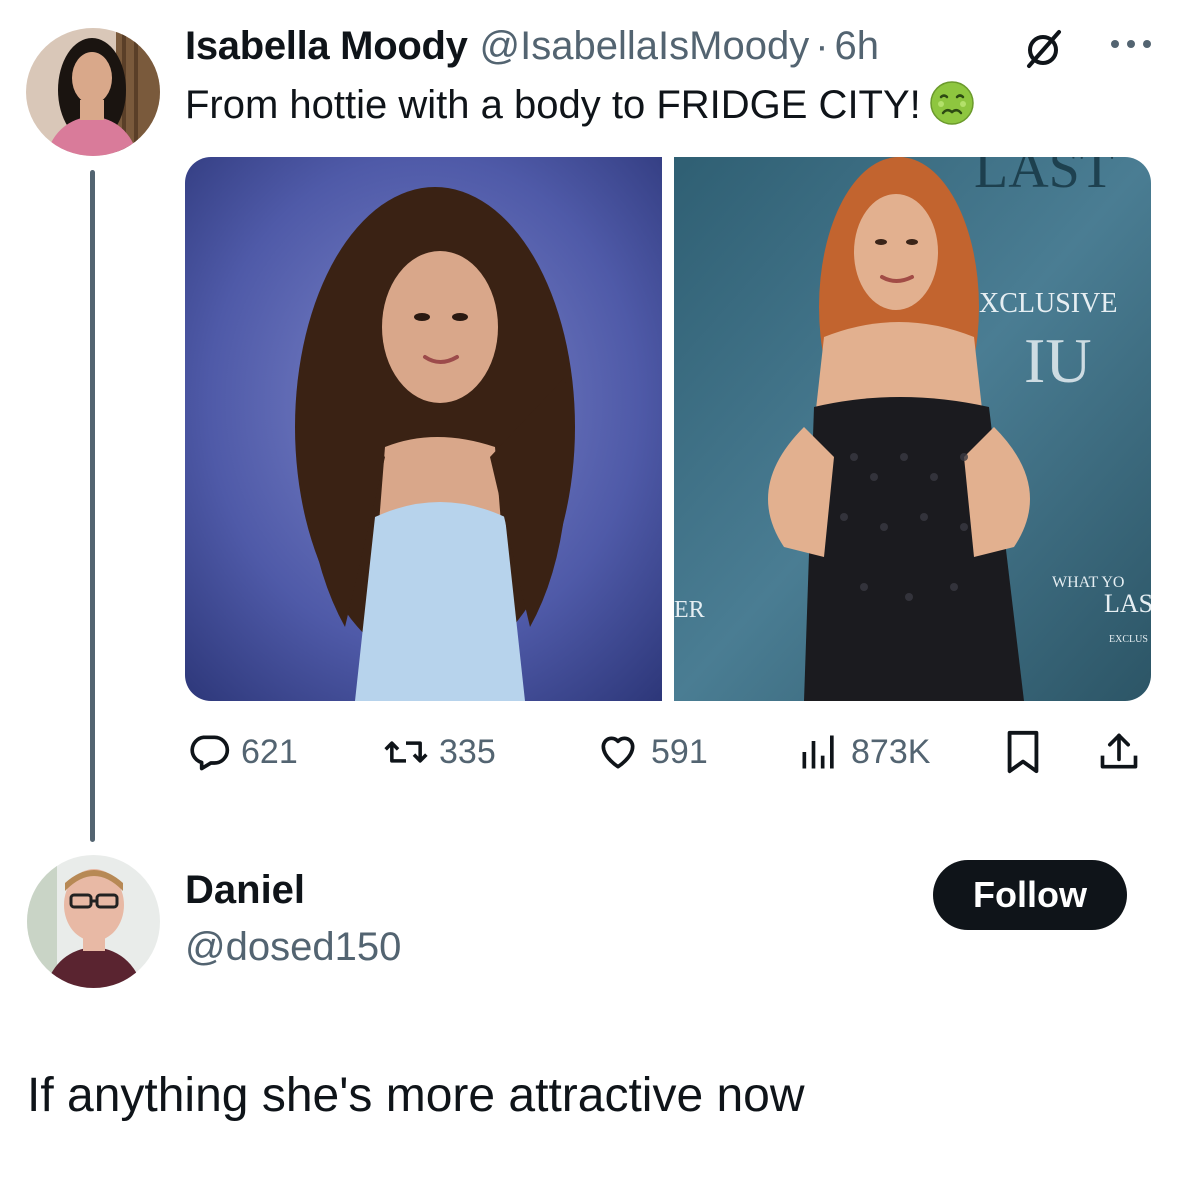 The width and height of the screenshot is (1179, 1184). I want to click on tweet-time: 6h, so click(857, 46).